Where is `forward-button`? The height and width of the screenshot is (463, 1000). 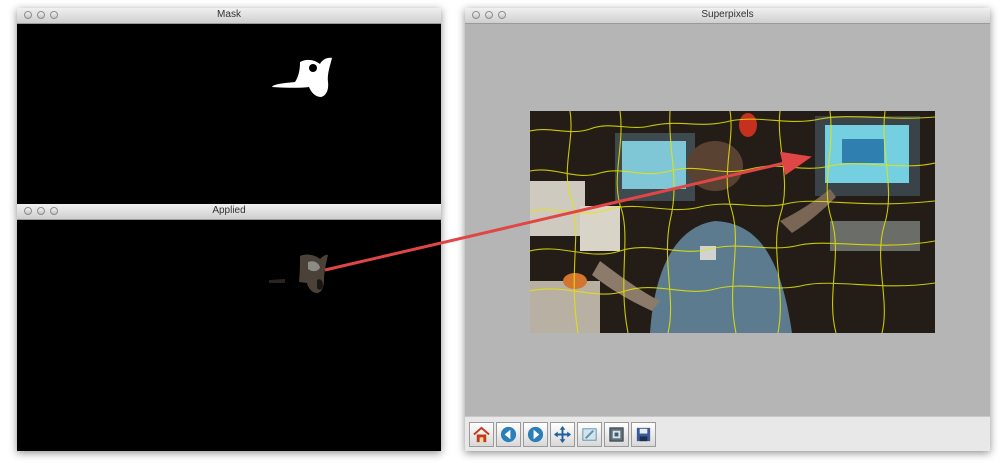 forward-button is located at coordinates (535, 434).